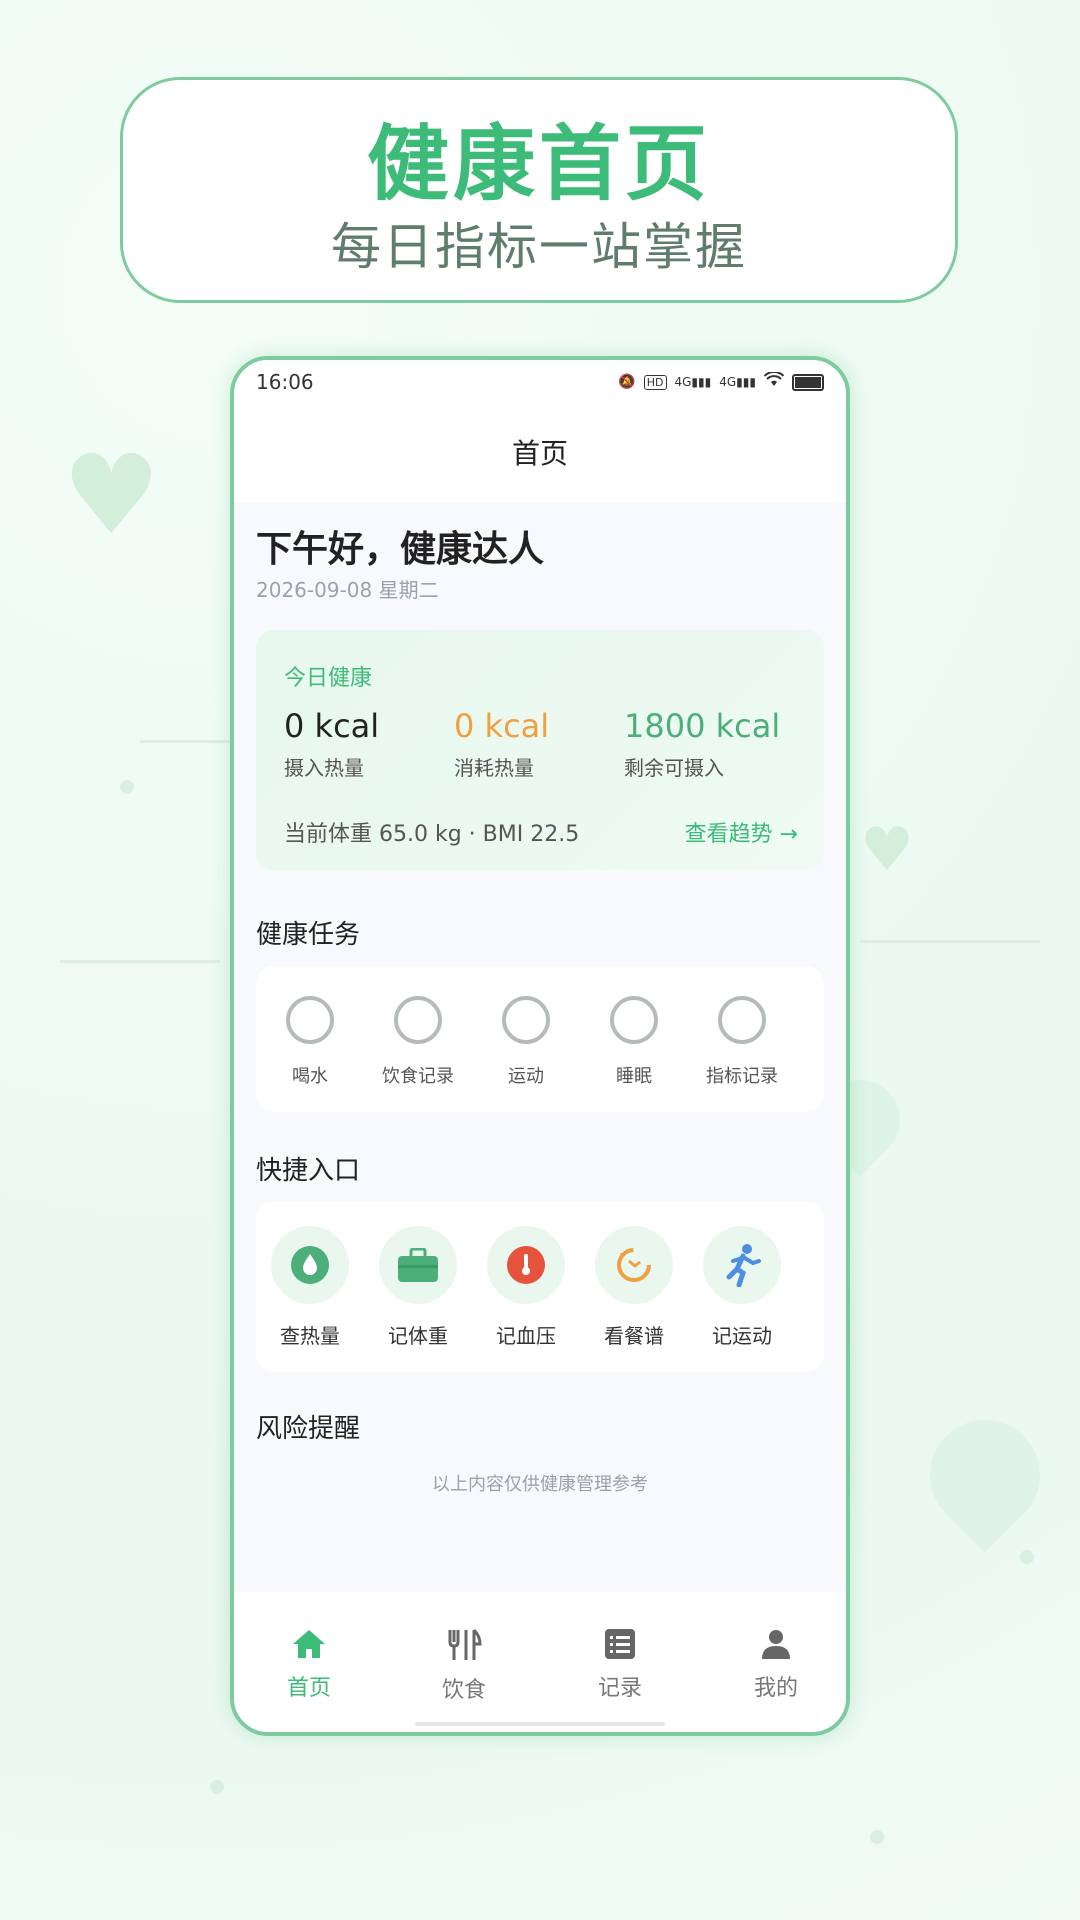  I want to click on status-time: 16:06, so click(285, 382).